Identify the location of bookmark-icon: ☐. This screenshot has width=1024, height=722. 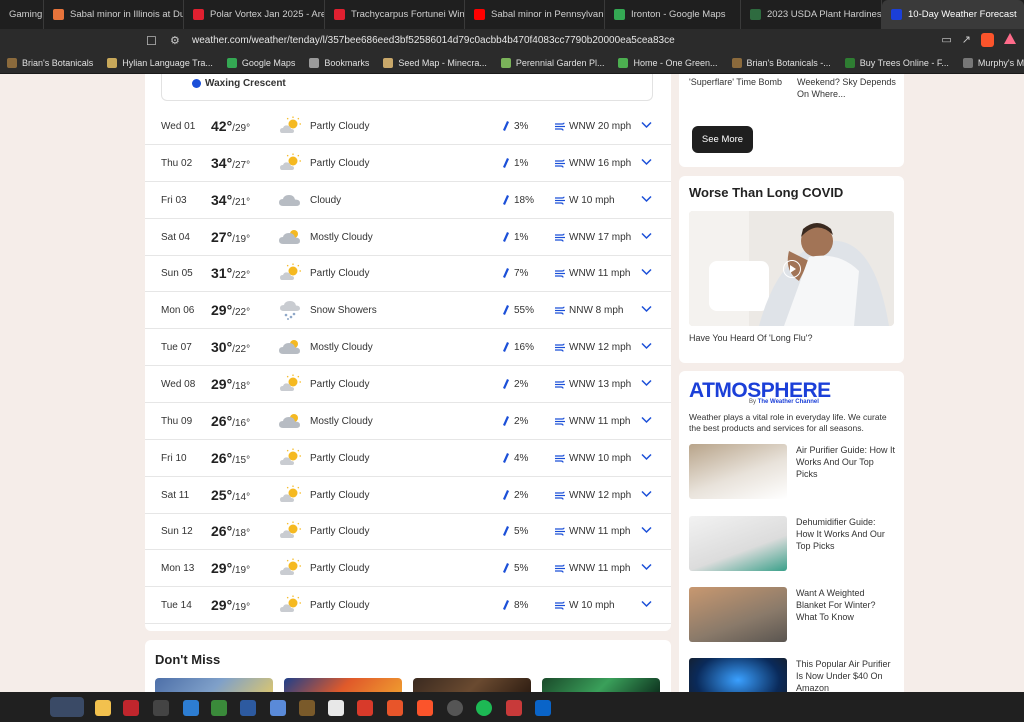
(154, 41).